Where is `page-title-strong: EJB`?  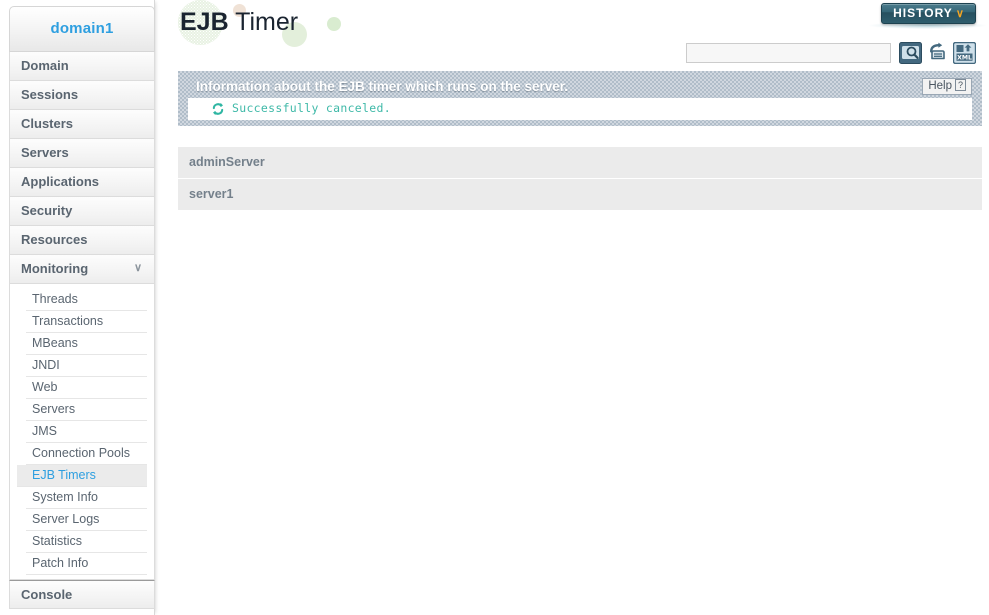
page-title-strong: EJB is located at coordinates (204, 22).